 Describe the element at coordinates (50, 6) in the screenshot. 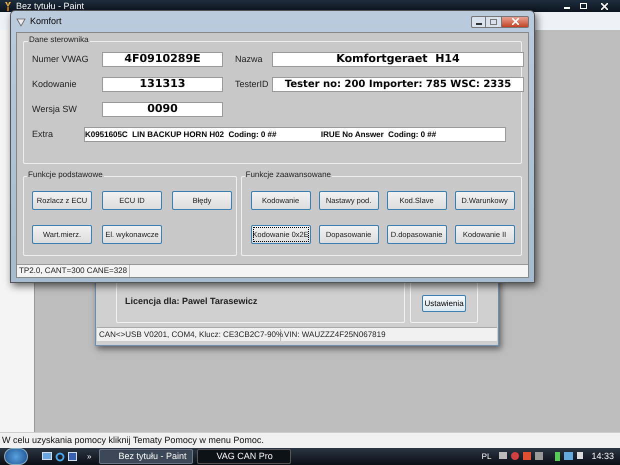

I see `window-title: Bez tytułu - Paint` at that location.